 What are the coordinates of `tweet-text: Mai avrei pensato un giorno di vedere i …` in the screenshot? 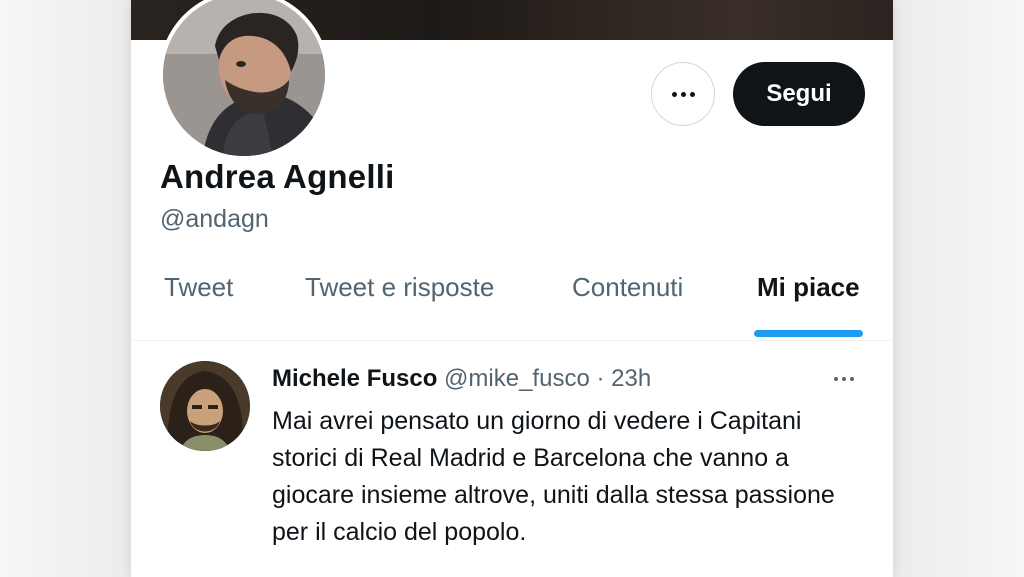 It's located at (553, 476).